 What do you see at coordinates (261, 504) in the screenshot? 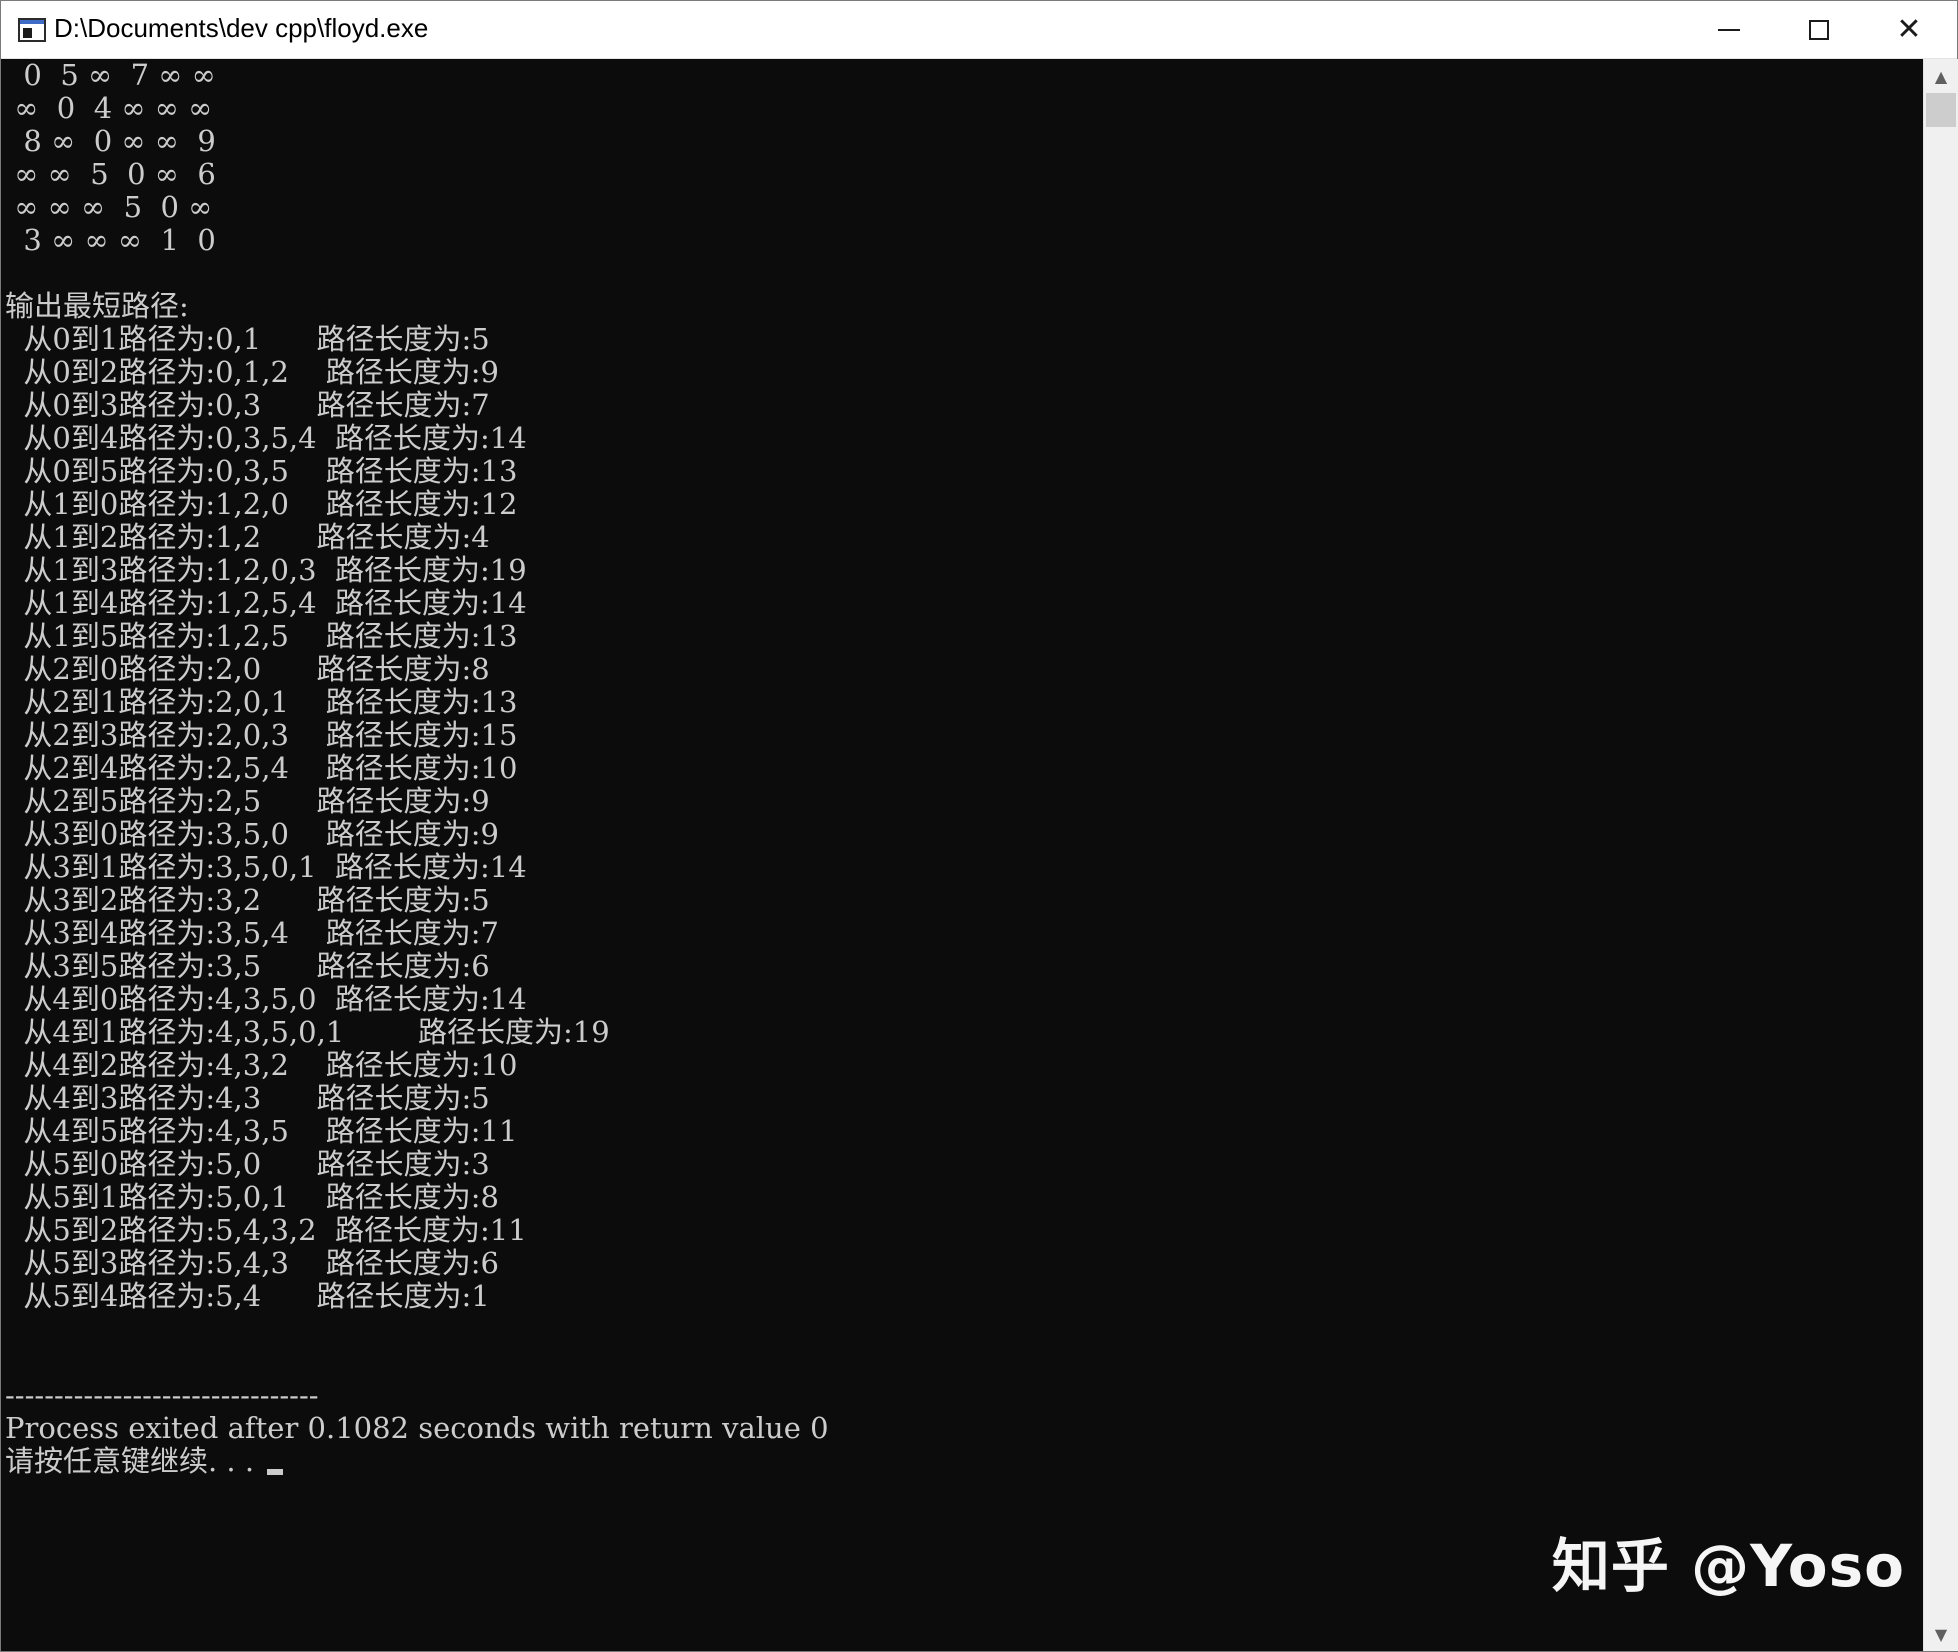
I see `console-line: 从1到0路径为:1,2,0 路径长度为:12` at bounding box center [261, 504].